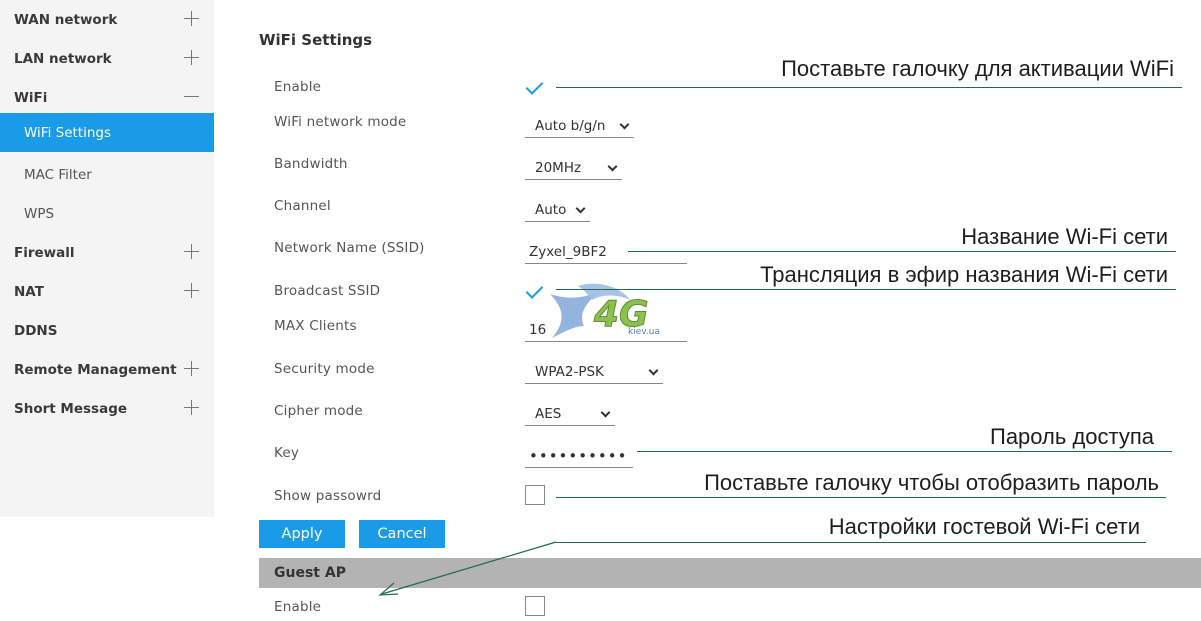 Image resolution: width=1201 pixels, height=621 pixels. What do you see at coordinates (548, 413) in the screenshot?
I see `cipher-mode-value: AES` at bounding box center [548, 413].